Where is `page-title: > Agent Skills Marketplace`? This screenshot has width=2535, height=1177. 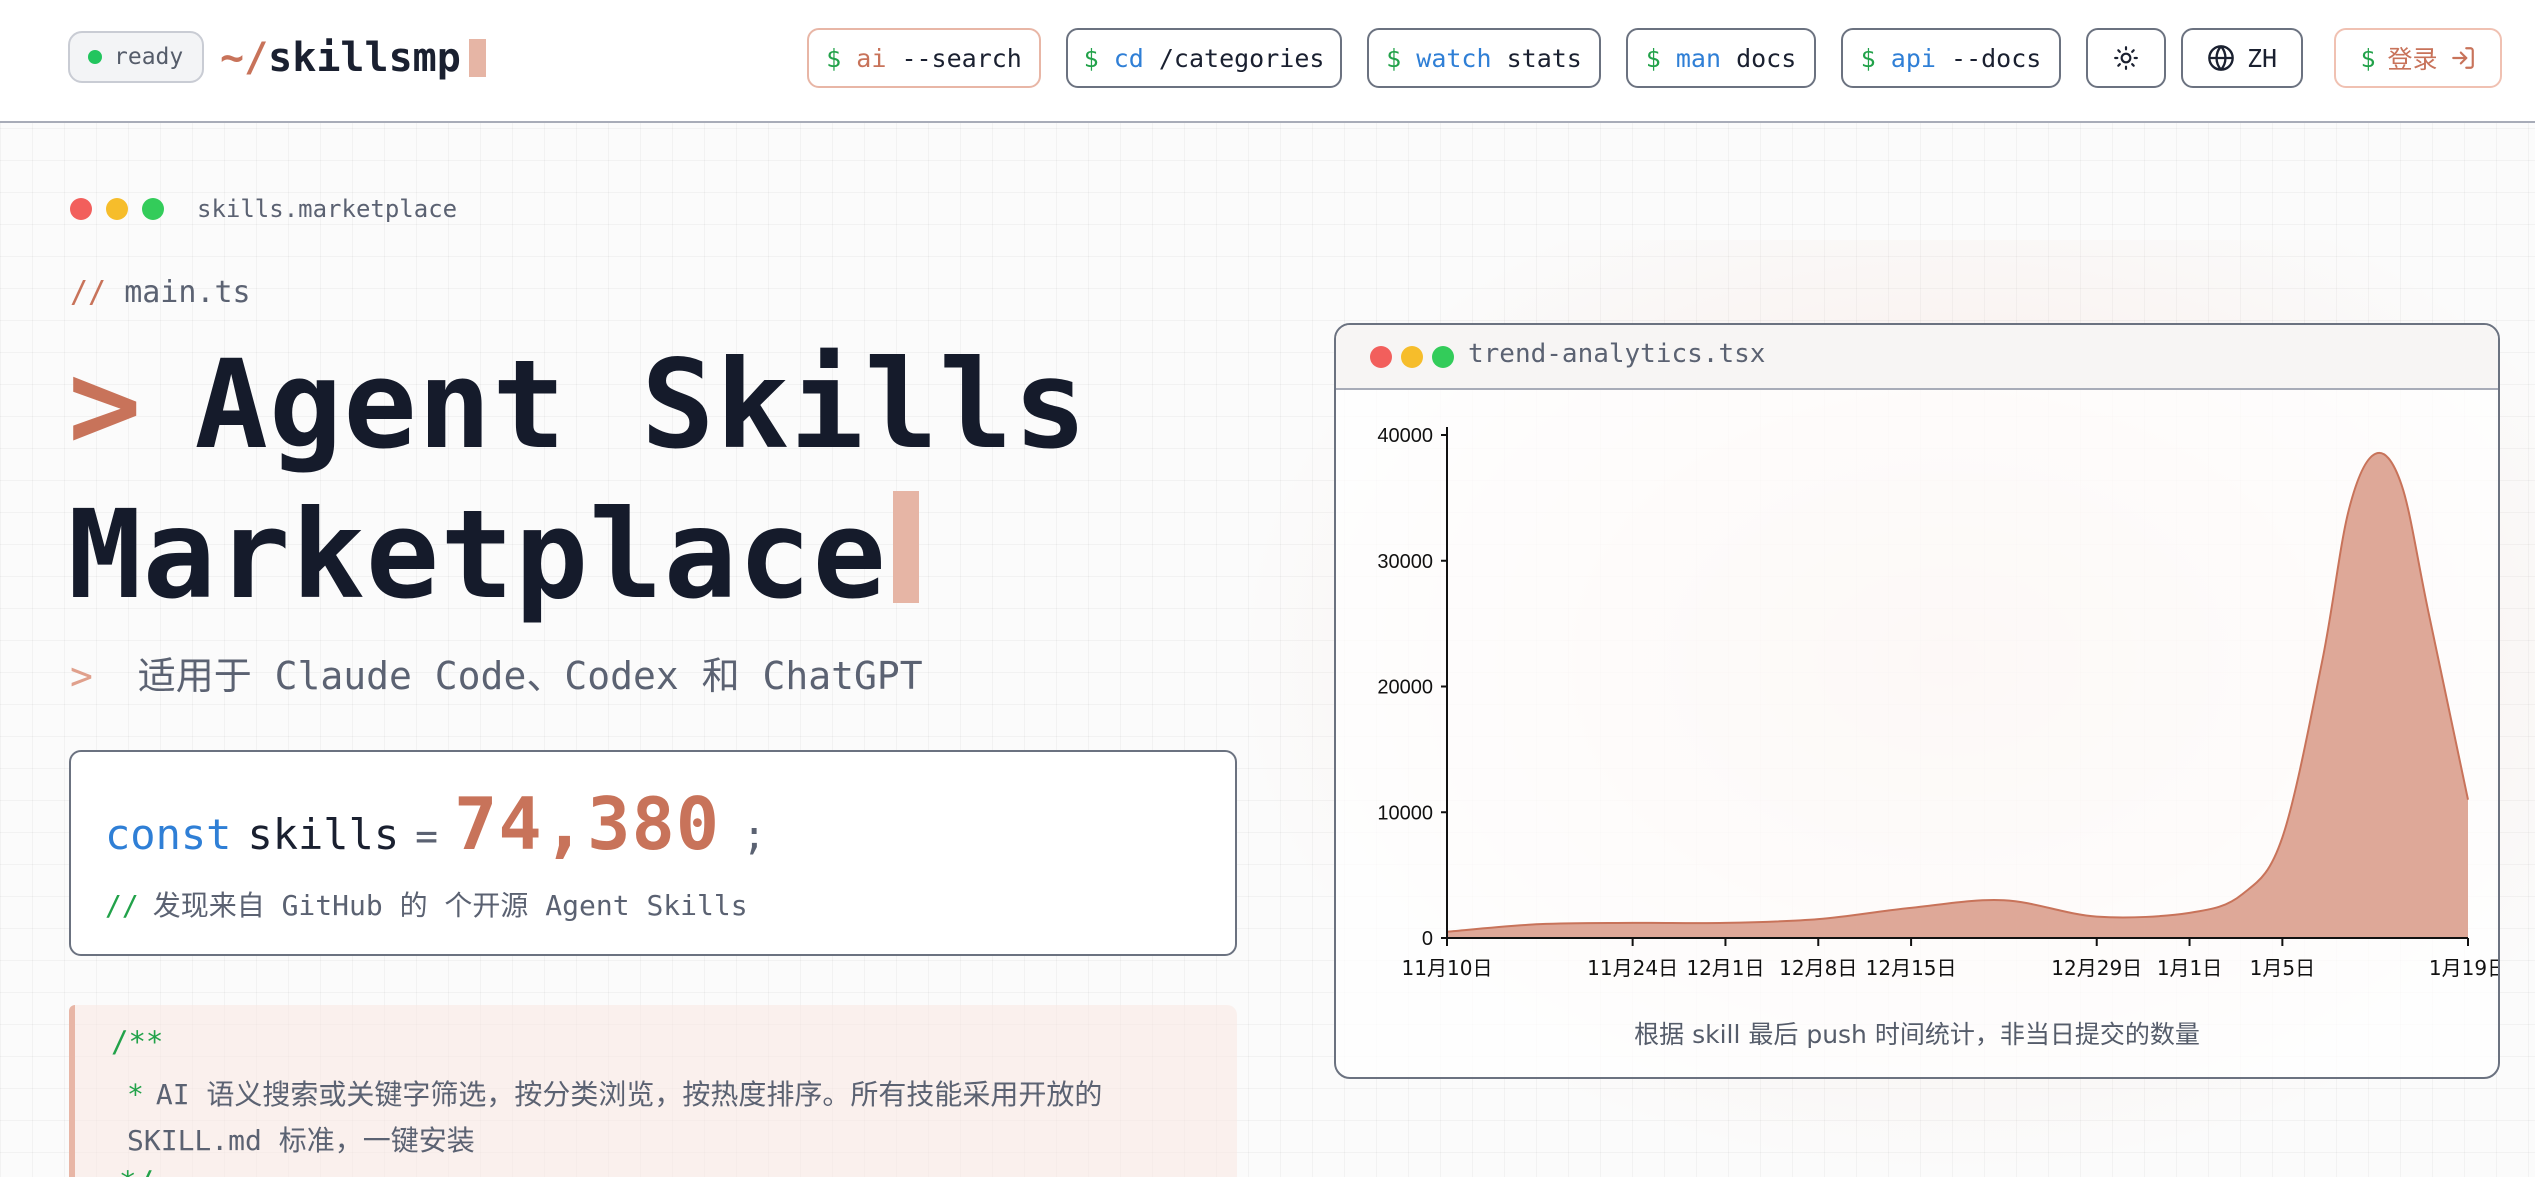 page-title: > Agent Skills Marketplace is located at coordinates (578, 480).